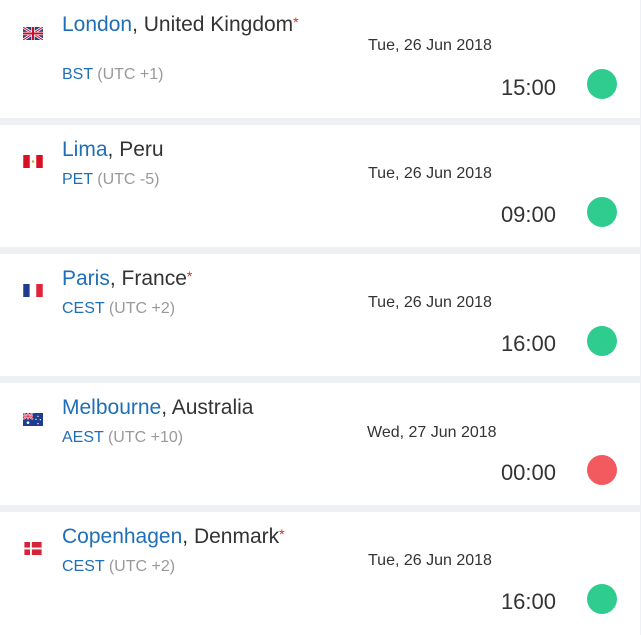 The image size is (641, 635). Describe the element at coordinates (528, 214) in the screenshot. I see `local-time: 09:00` at that location.